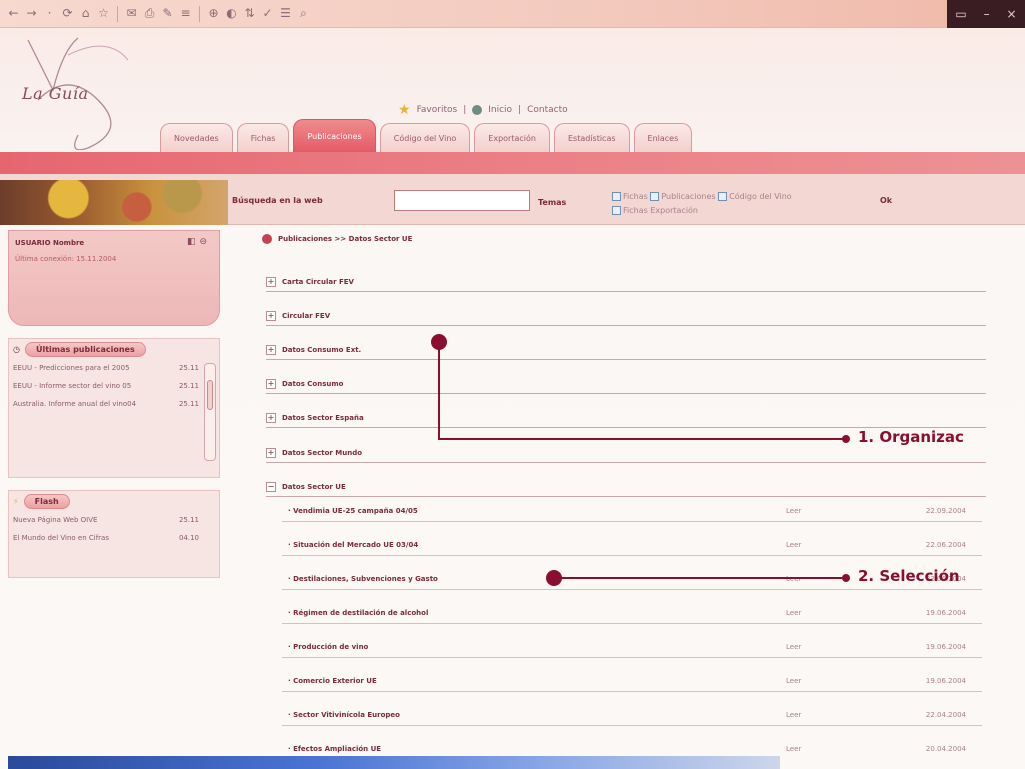  What do you see at coordinates (886, 200) in the screenshot?
I see `ok-button: Ok` at bounding box center [886, 200].